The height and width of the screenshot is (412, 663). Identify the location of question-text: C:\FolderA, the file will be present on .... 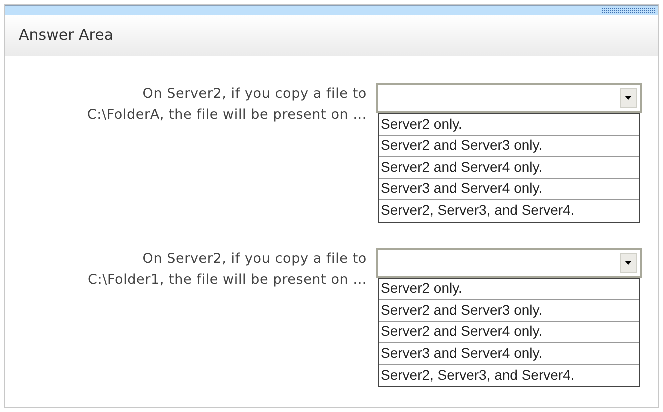
(227, 115).